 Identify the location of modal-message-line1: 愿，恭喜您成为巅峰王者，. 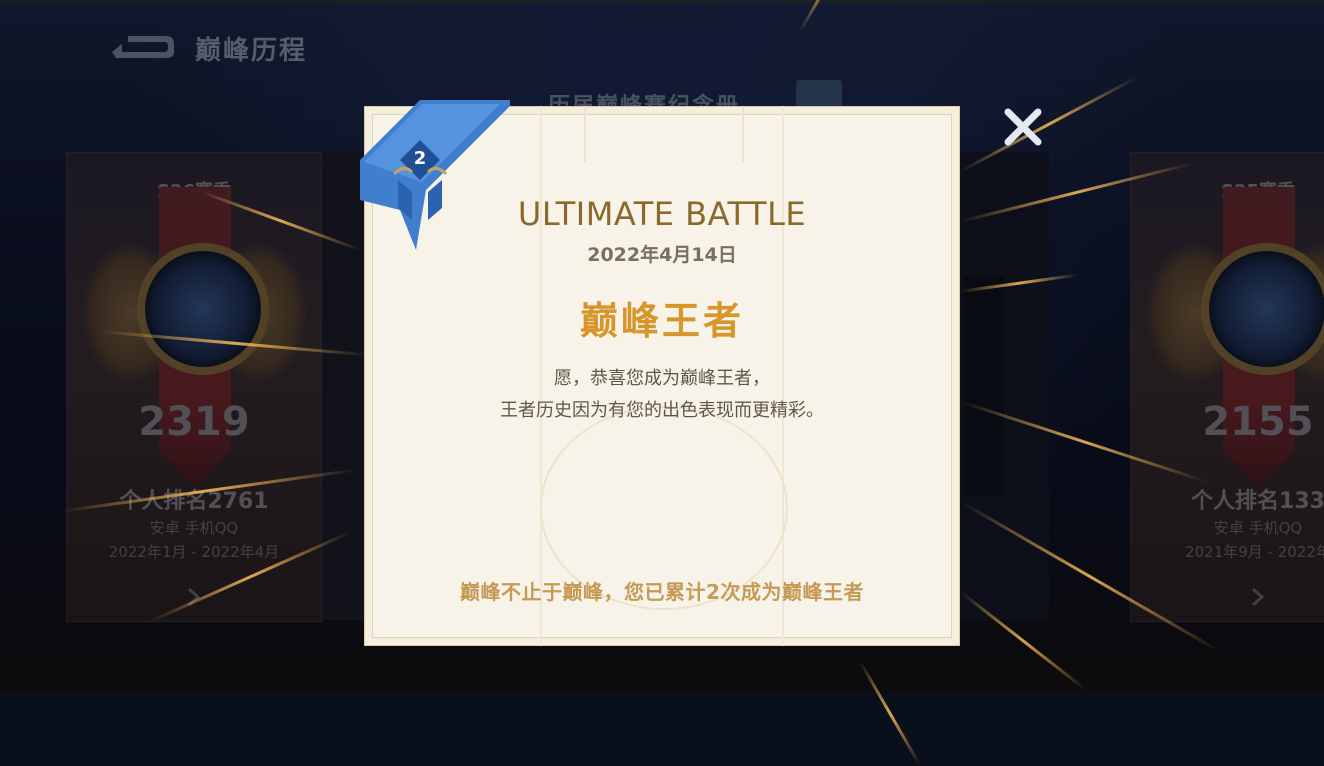
(662, 378).